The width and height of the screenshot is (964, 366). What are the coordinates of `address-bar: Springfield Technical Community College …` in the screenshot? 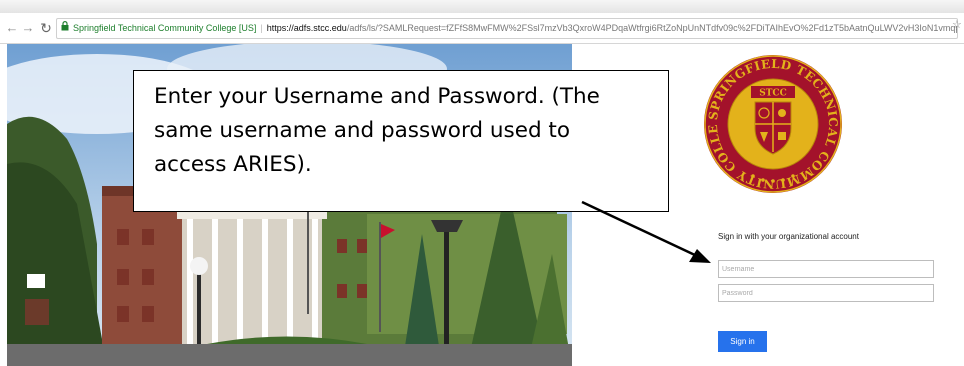 It's located at (507, 28).